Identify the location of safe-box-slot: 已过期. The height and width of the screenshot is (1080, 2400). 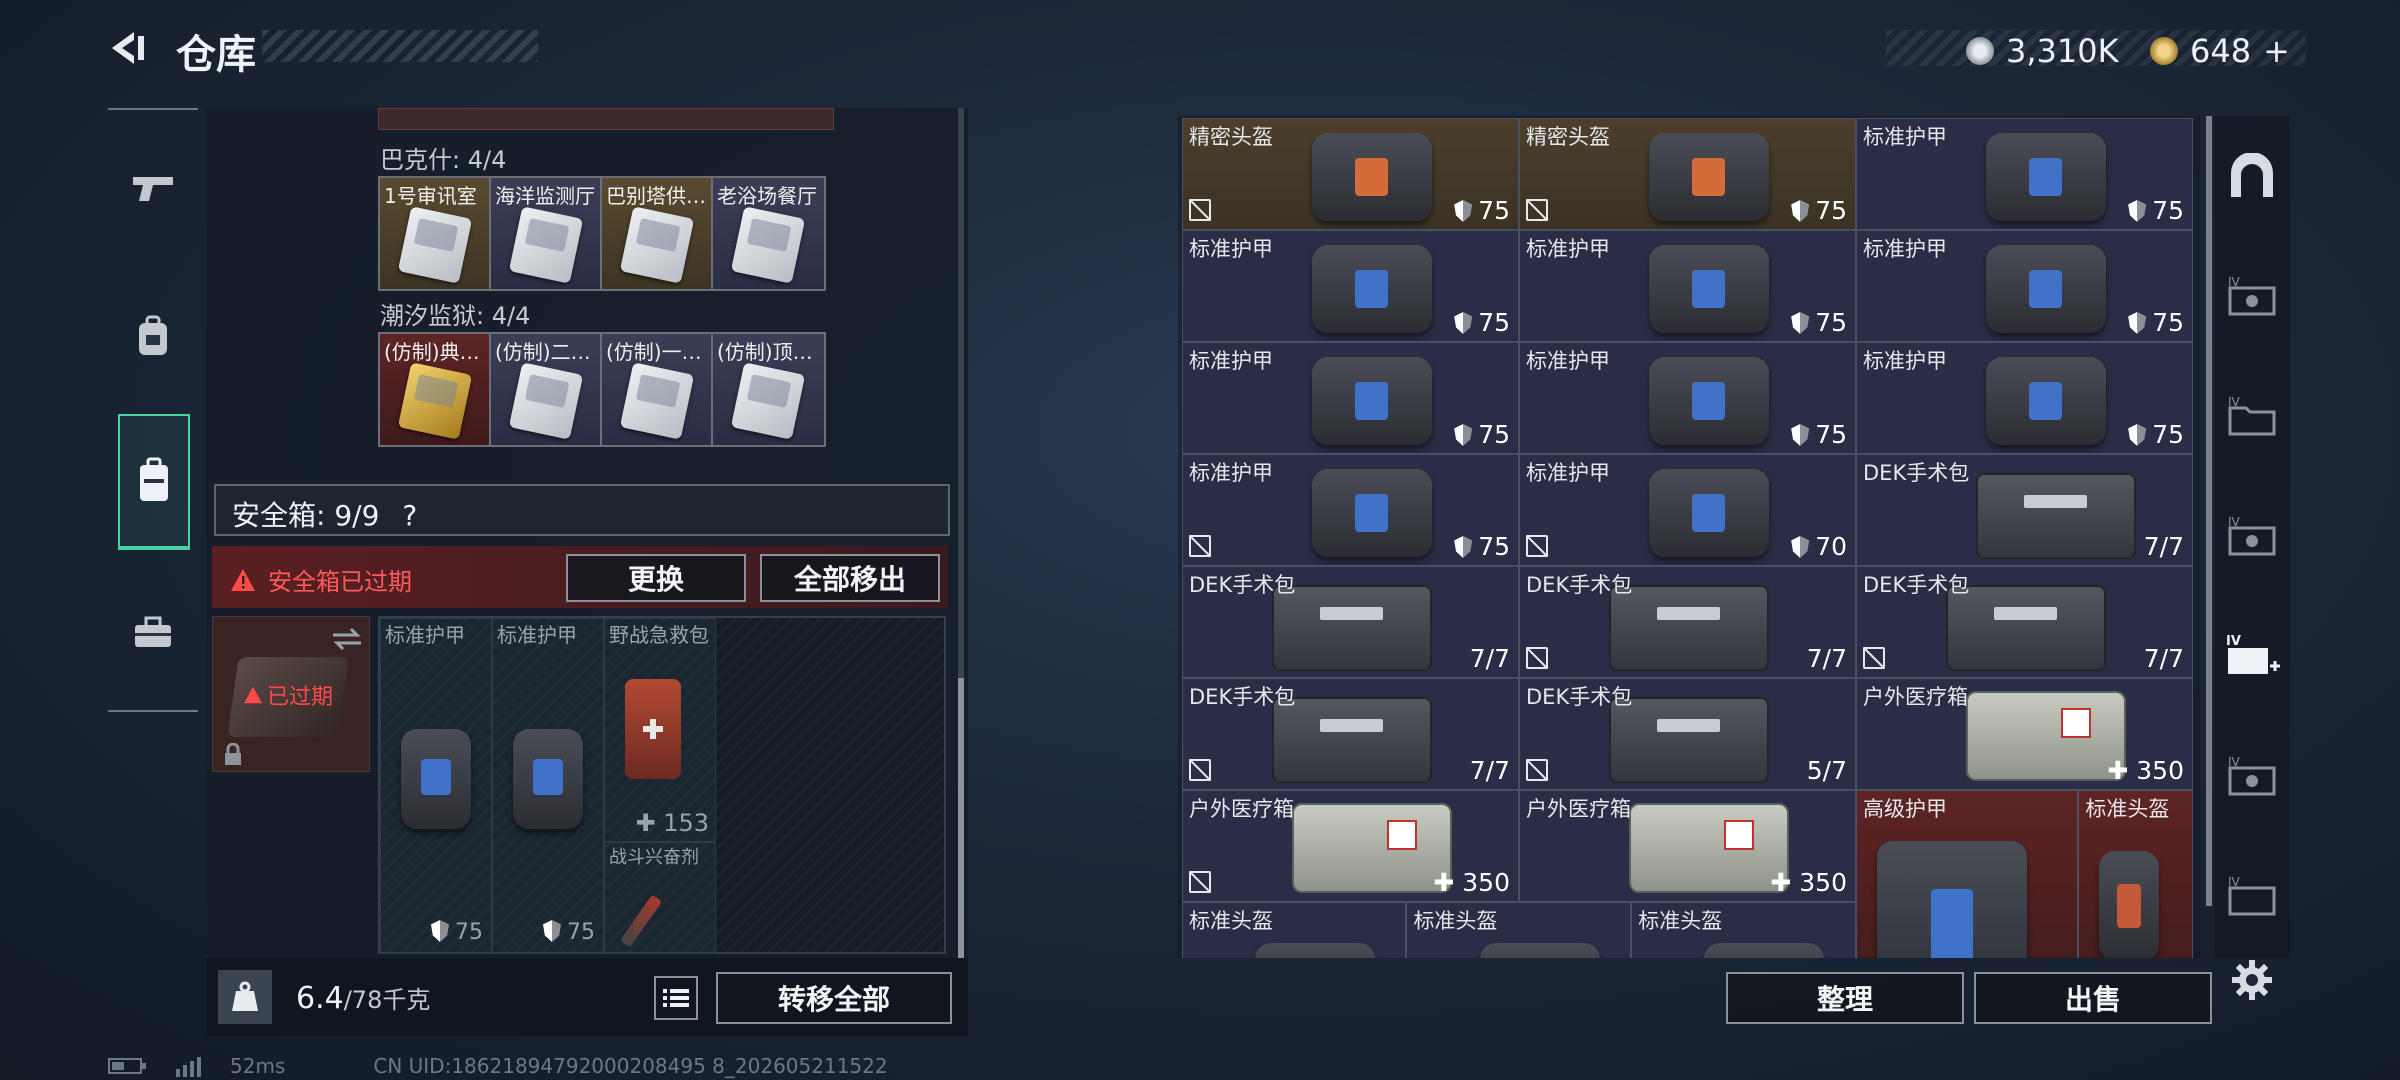
(291, 694).